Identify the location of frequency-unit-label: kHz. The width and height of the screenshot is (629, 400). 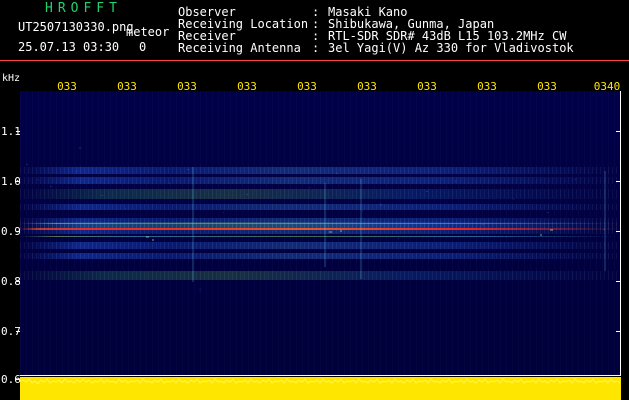
(11, 78).